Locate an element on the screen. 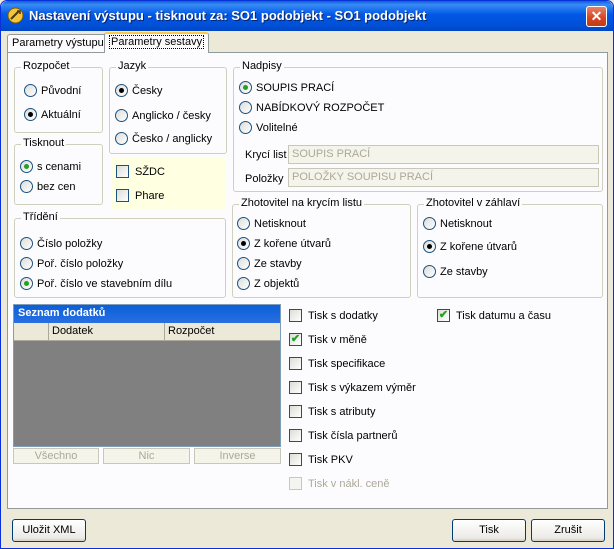  option-label: Aktuální is located at coordinates (61, 114).